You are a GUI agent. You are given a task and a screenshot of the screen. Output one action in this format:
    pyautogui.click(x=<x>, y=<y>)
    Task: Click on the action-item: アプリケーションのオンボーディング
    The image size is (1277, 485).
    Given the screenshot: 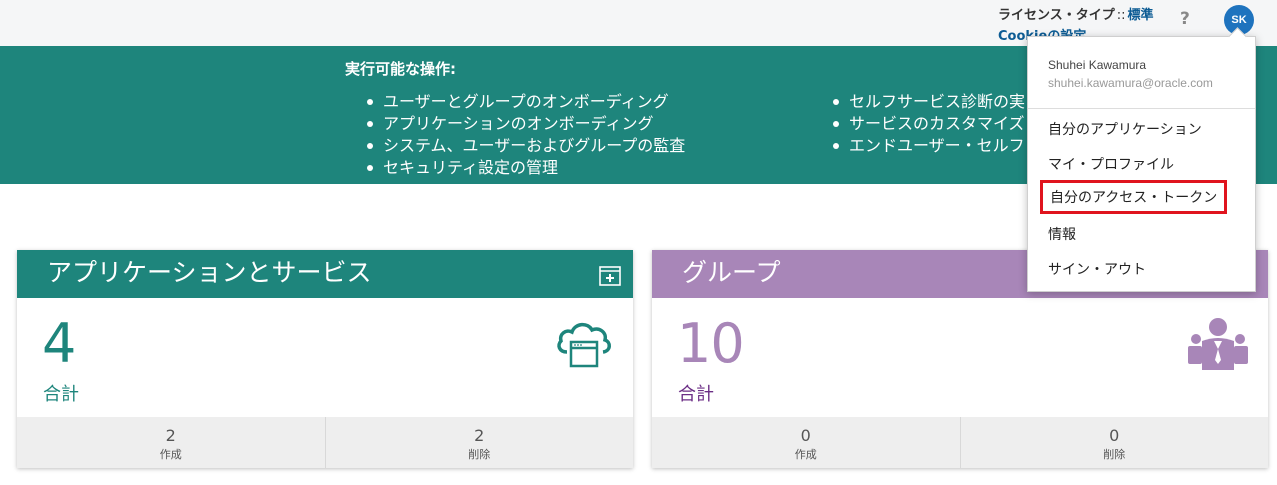 What is the action you would take?
    pyautogui.click(x=524, y=124)
    